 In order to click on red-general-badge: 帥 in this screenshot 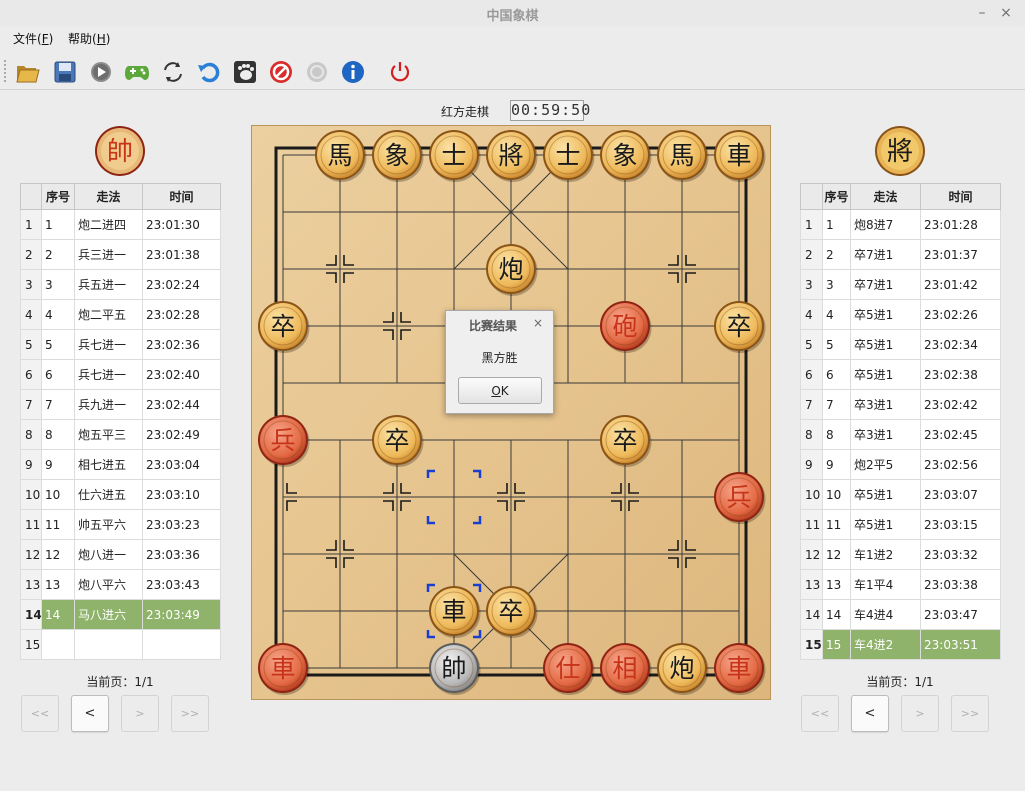, I will do `click(120, 151)`.